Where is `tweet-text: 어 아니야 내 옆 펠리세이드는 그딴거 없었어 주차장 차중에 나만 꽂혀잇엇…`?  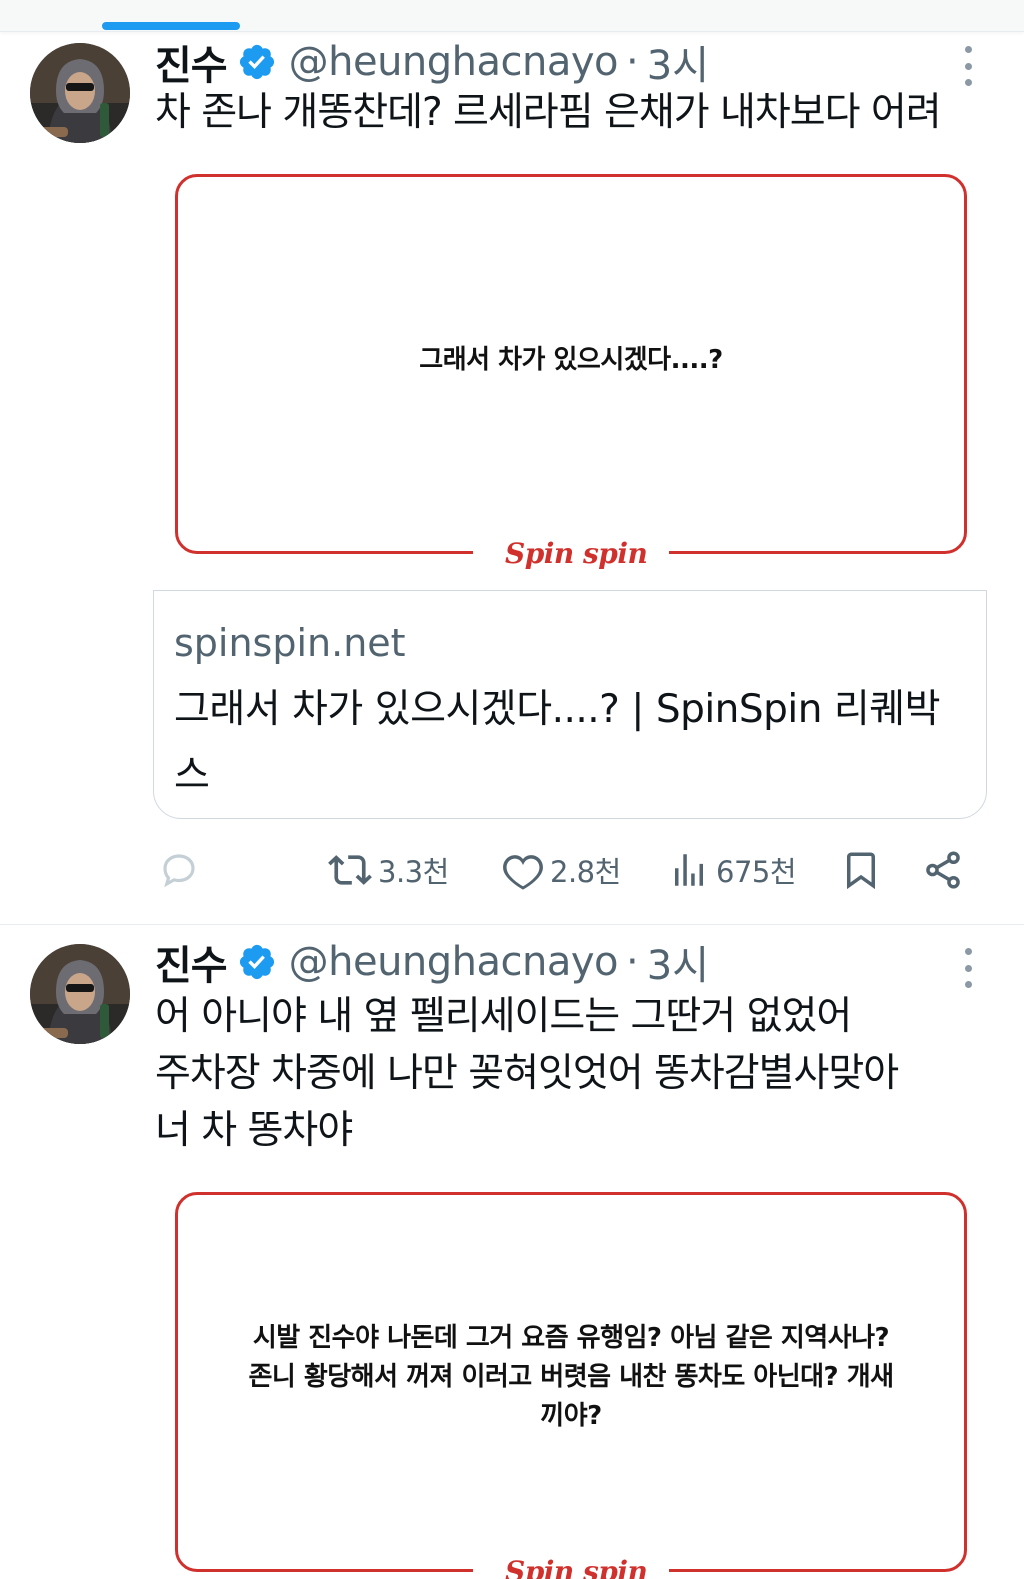 tweet-text: 어 아니야 내 옆 펠리세이드는 그딴거 없었어 주차장 차중에 나만 꽂혀잇엇… is located at coordinates (527, 1073).